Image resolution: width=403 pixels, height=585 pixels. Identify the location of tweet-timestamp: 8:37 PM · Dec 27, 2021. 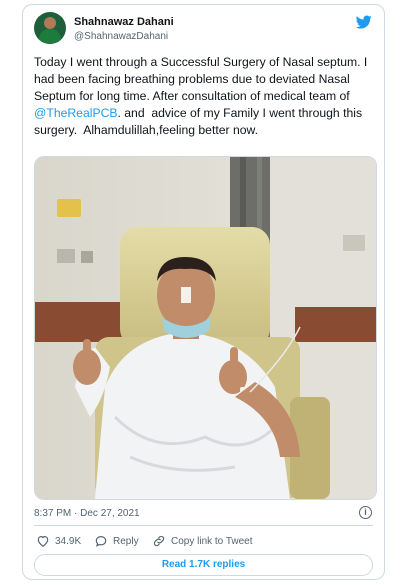
(87, 513).